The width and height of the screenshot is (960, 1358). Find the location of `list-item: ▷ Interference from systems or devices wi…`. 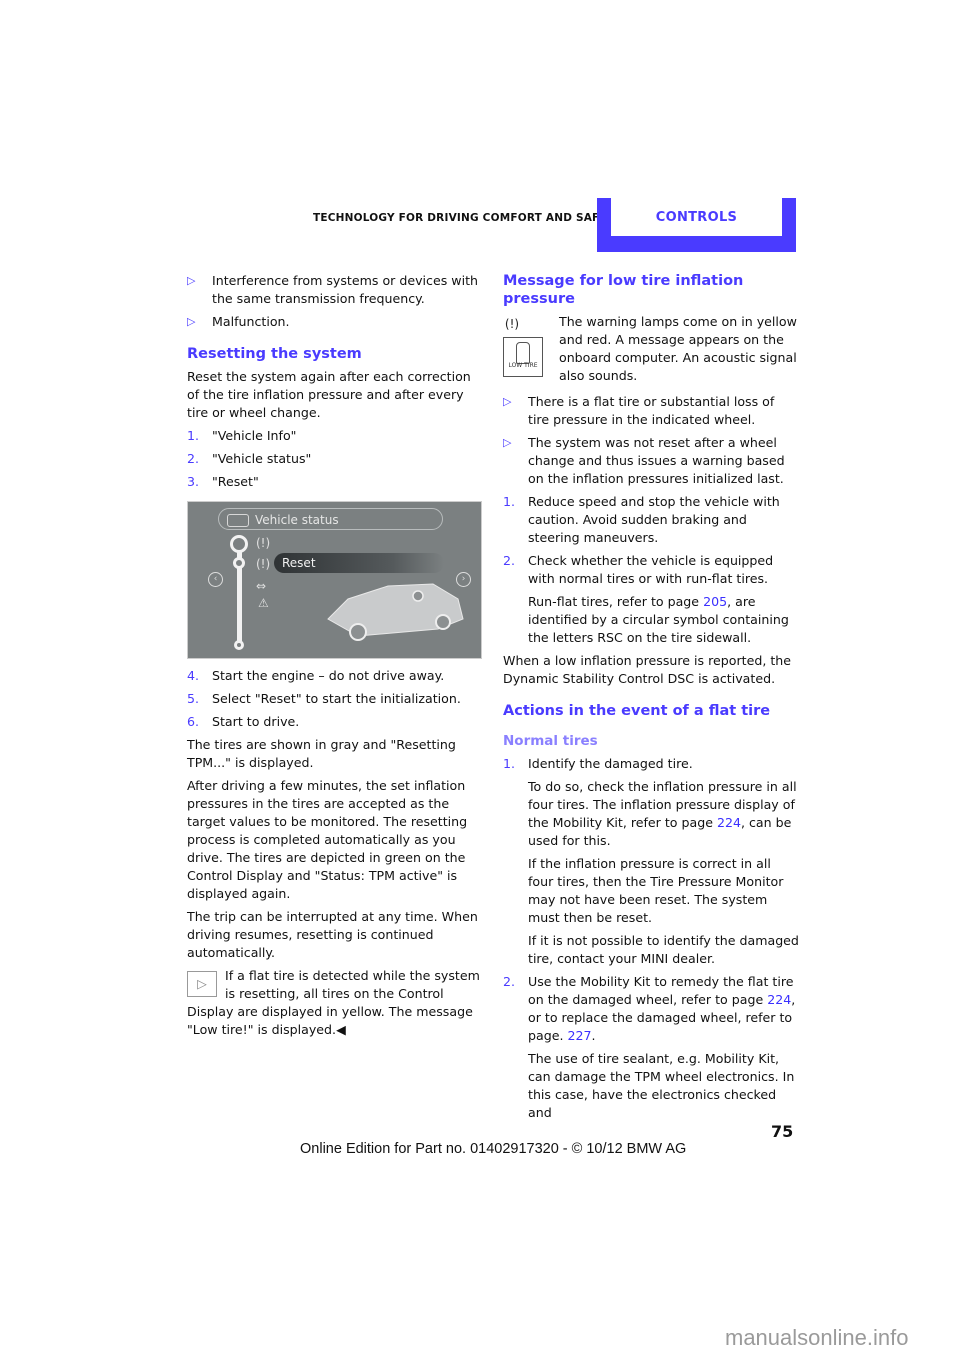

list-item: ▷ Interference from systems or devices wi… is located at coordinates (332, 289).